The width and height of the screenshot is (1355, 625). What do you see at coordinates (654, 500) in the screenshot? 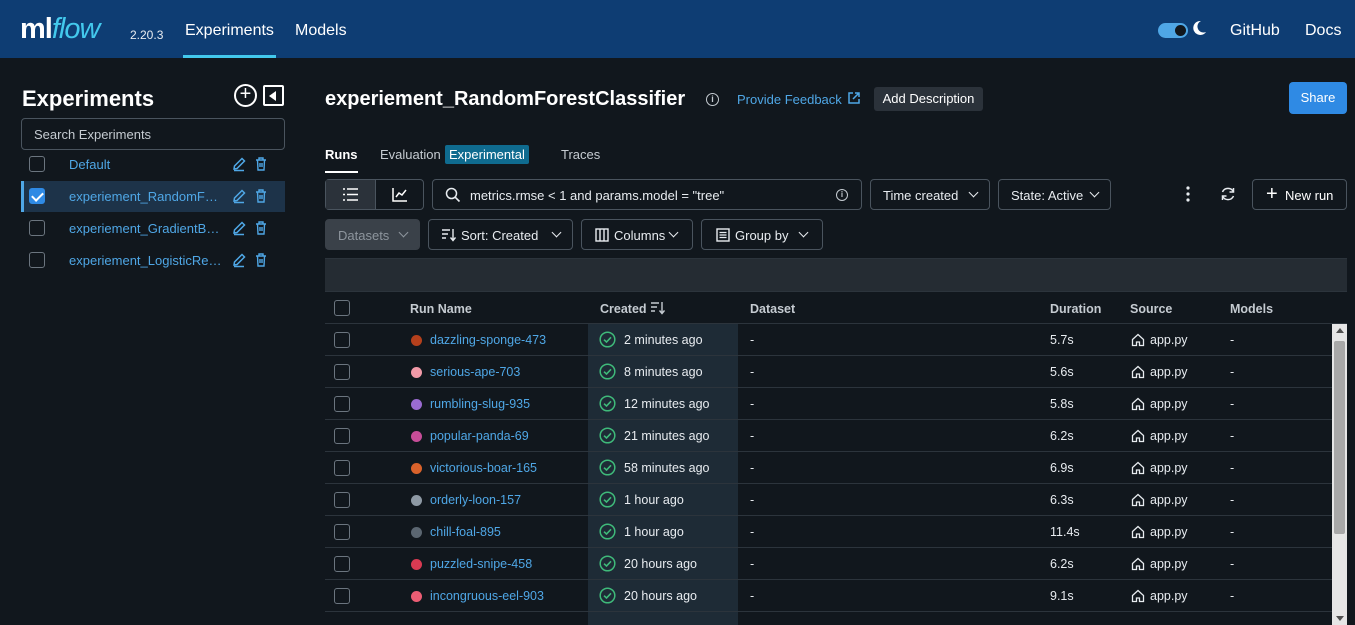
I see `created-cell: 1 hour ago` at bounding box center [654, 500].